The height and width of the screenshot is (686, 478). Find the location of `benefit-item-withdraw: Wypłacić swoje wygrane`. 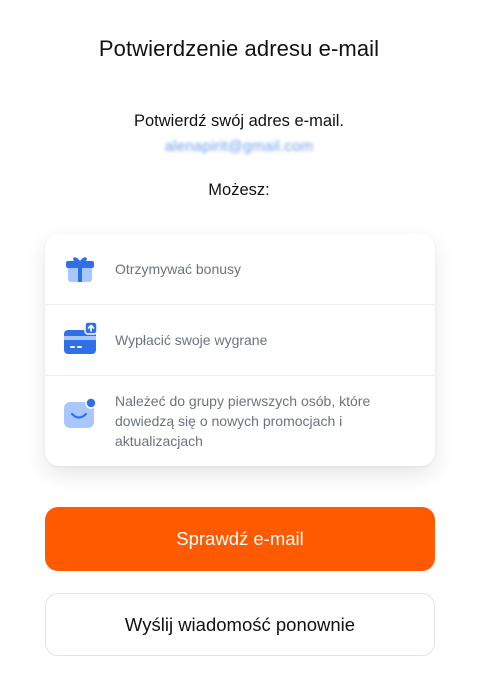

benefit-item-withdraw: Wypłacić swoje wygrane is located at coordinates (240, 340).